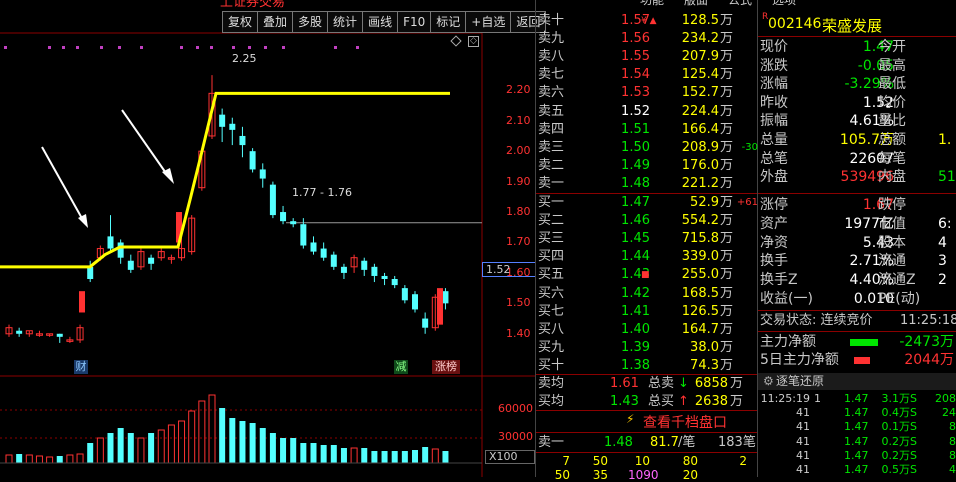 This screenshot has width=956, height=482. Describe the element at coordinates (942, 242) in the screenshot. I see `quote-value: 4` at that location.